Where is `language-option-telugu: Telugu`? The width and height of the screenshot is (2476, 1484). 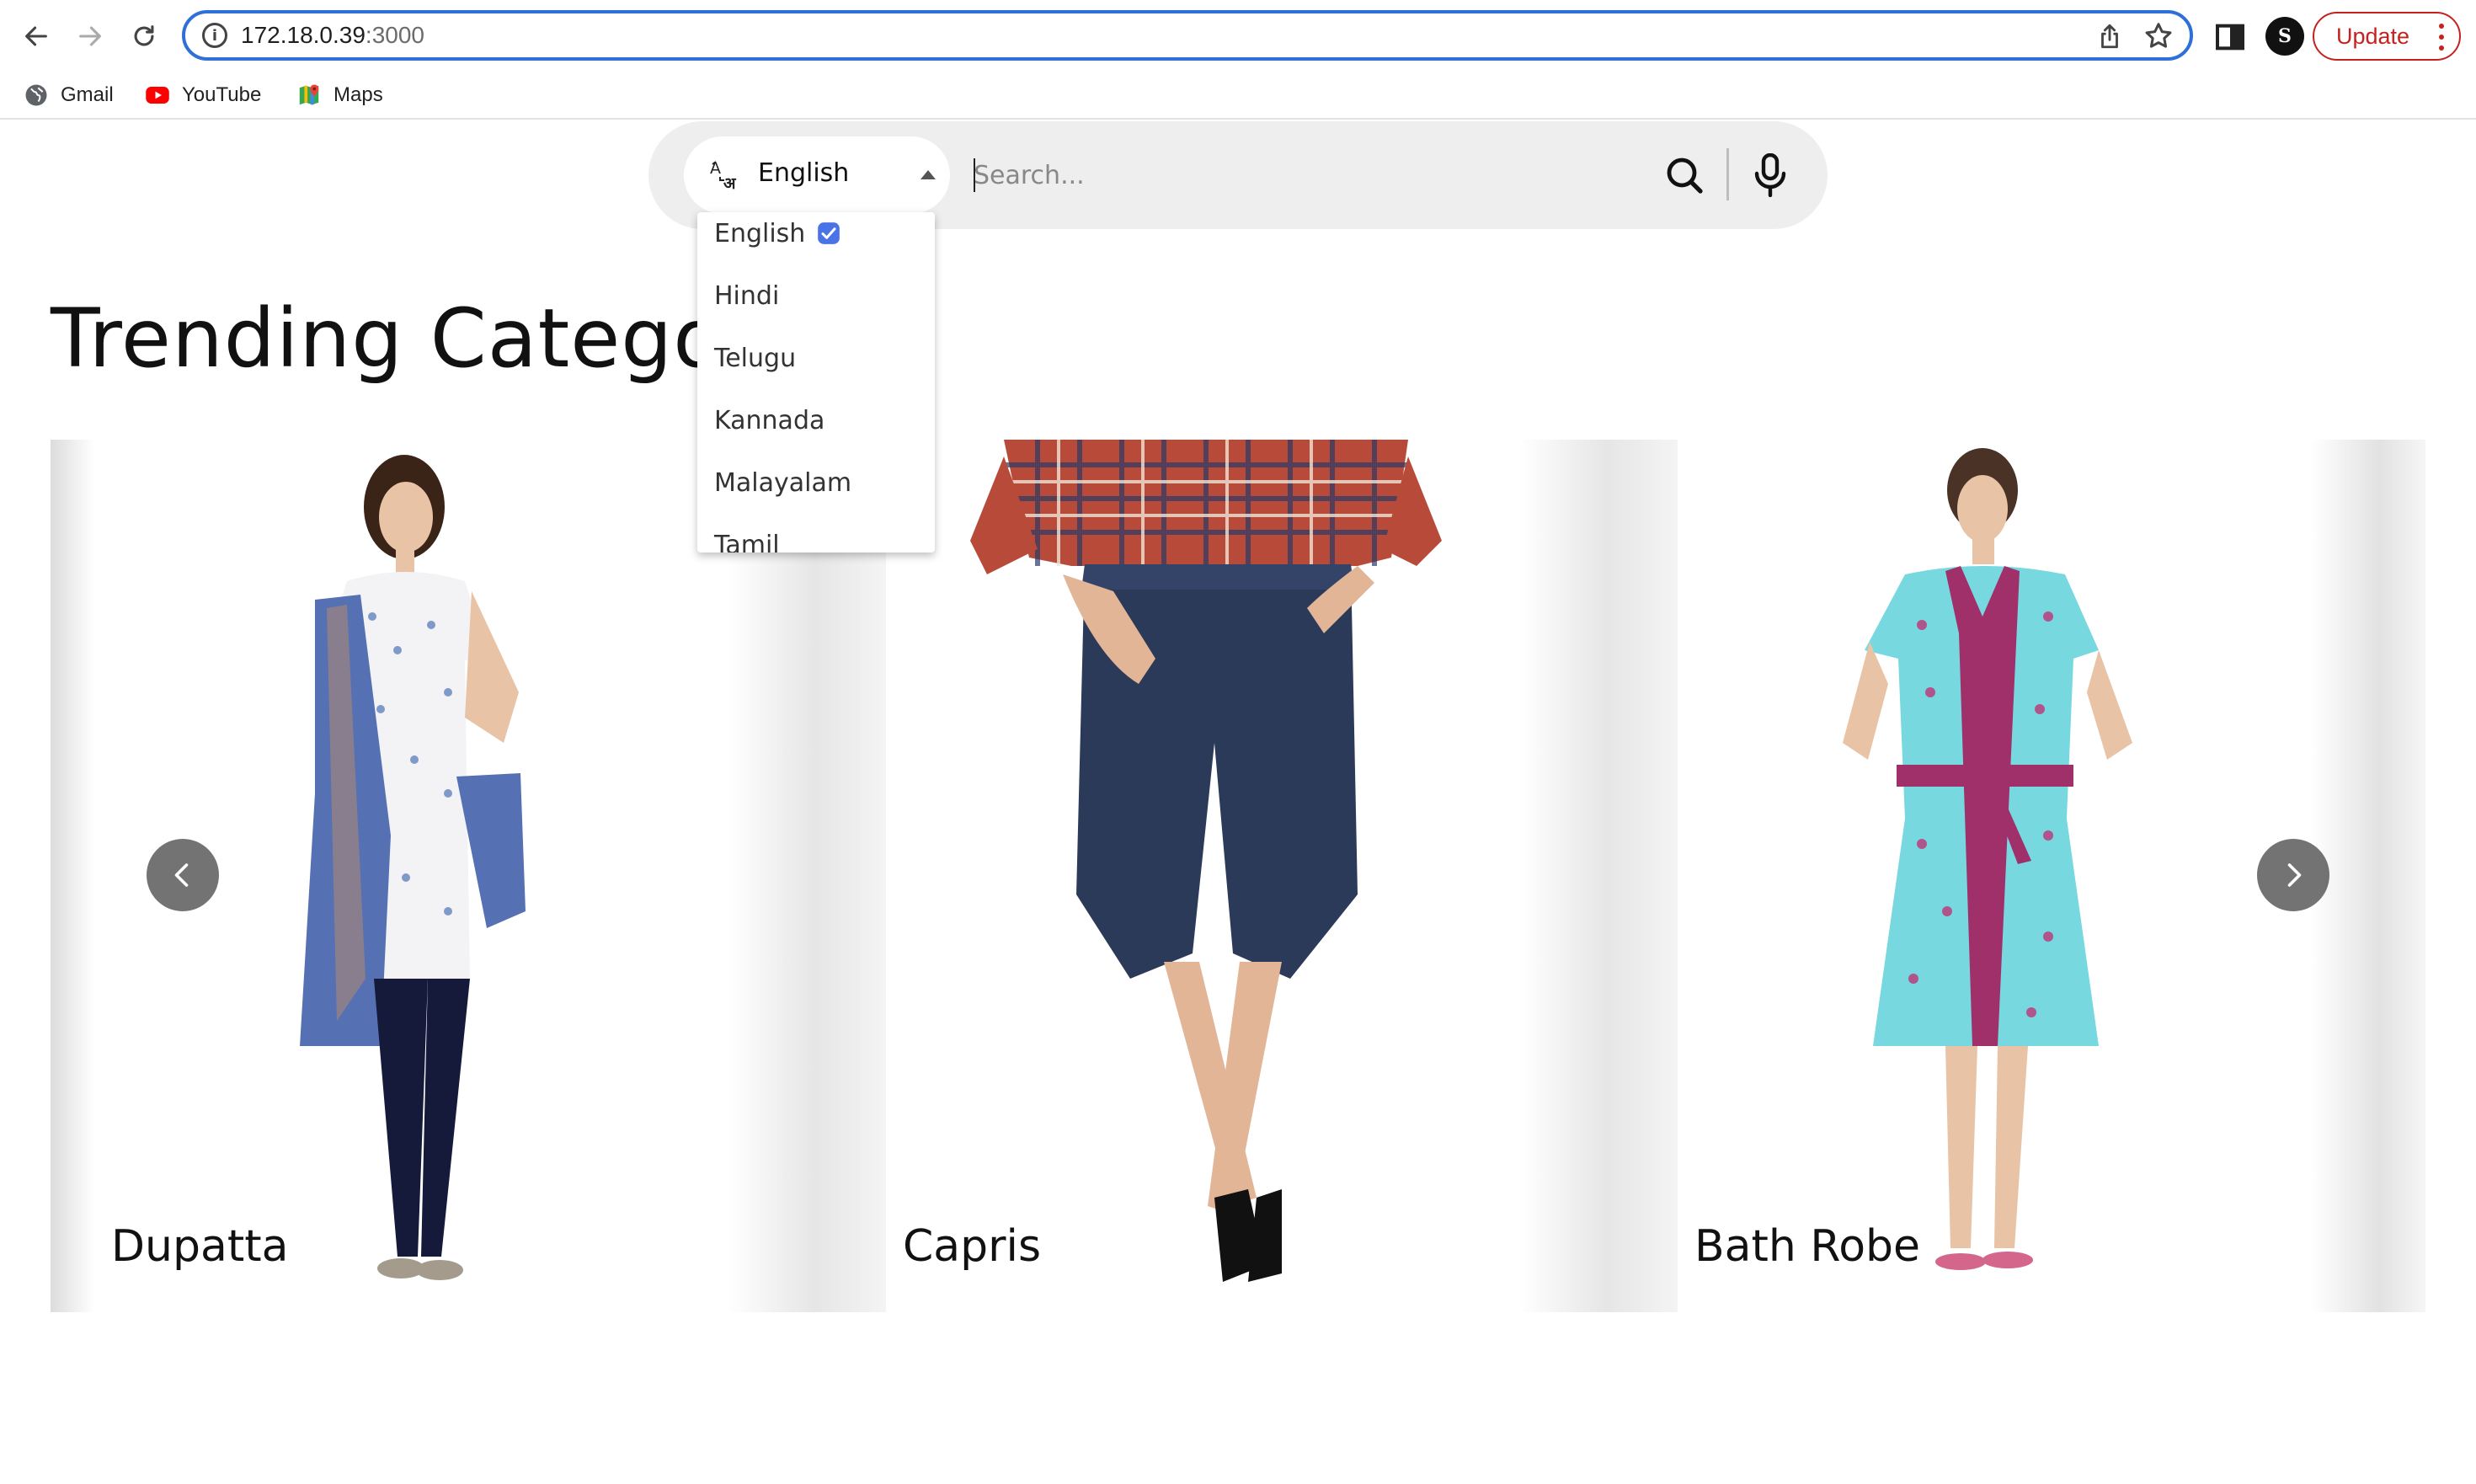 language-option-telugu: Telugu is located at coordinates (755, 358).